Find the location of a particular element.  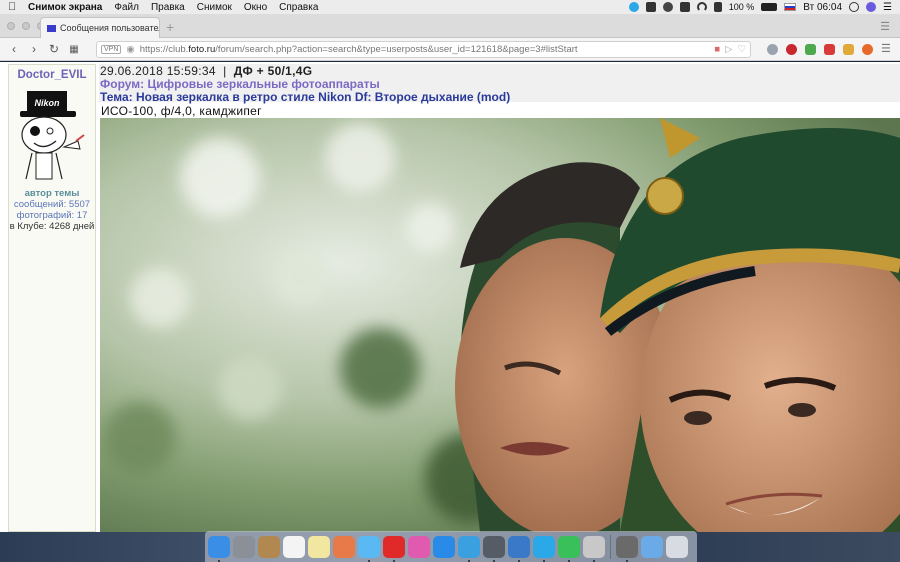

svg-text: Nikon is located at coordinates (47, 103).